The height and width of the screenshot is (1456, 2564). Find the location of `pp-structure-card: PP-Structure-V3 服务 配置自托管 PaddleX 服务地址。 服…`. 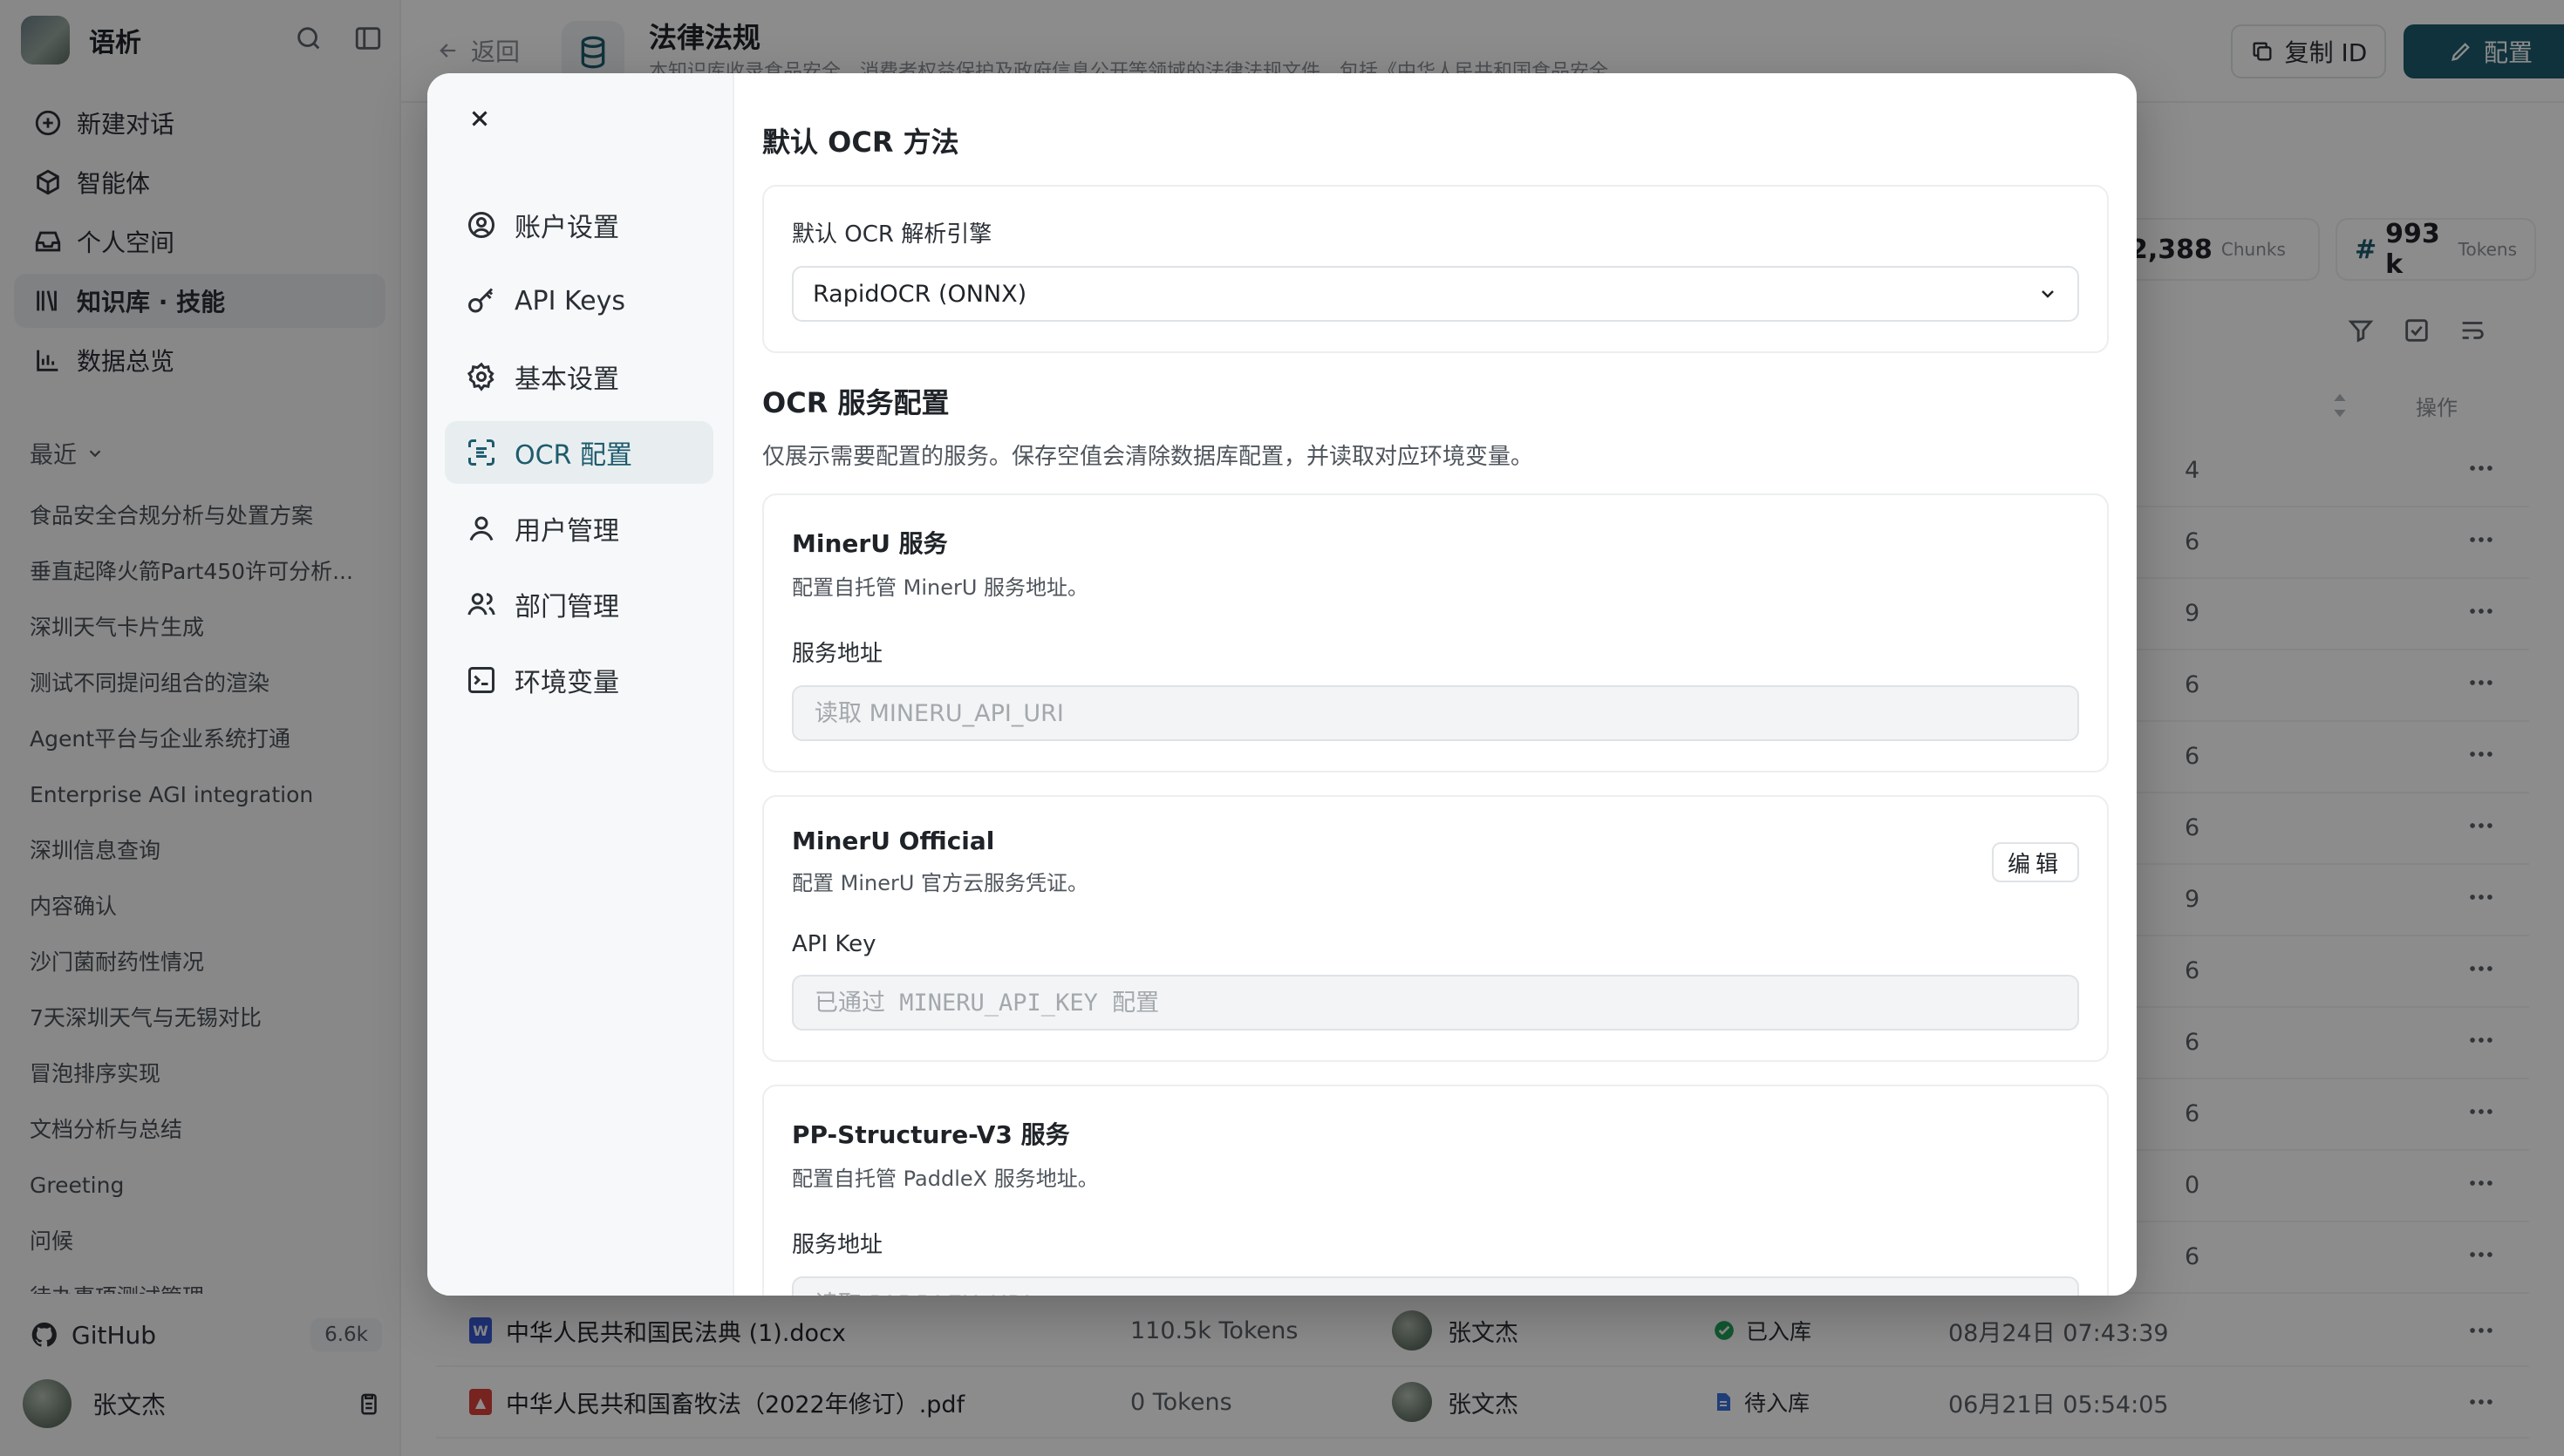

pp-structure-card: PP-Structure-V3 服务 配置自托管 PaddleX 服务地址。 服… is located at coordinates (1435, 1190).